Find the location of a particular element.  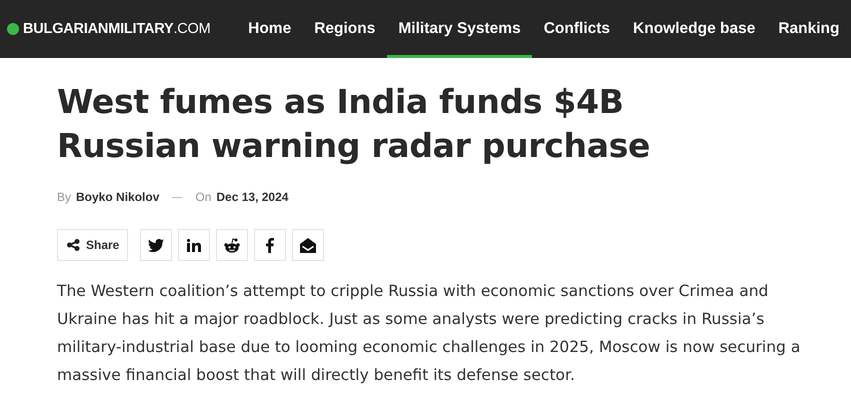

alien-face-icon is located at coordinates (232, 245).